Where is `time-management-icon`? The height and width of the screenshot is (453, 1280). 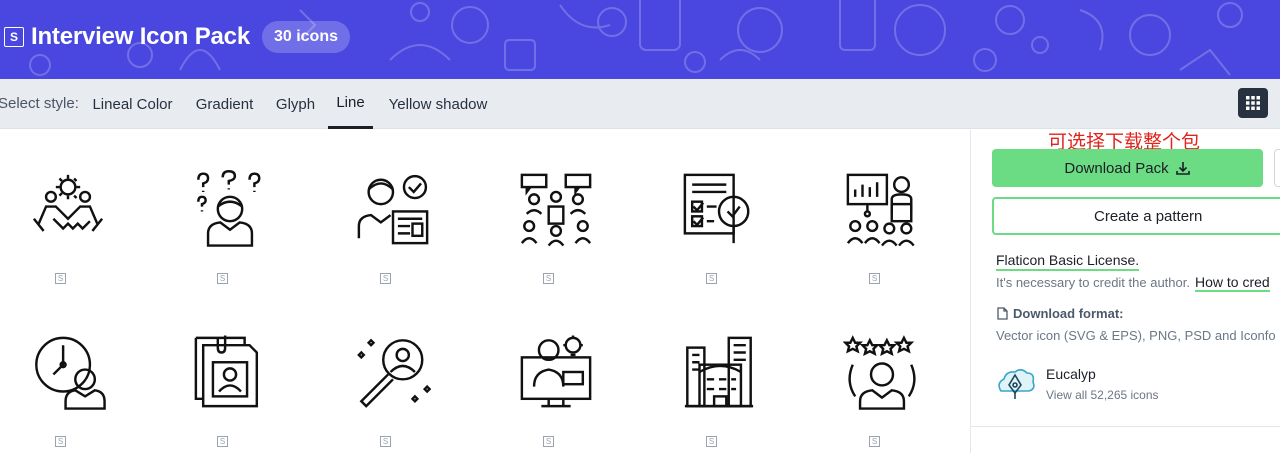 time-management-icon is located at coordinates (68, 372).